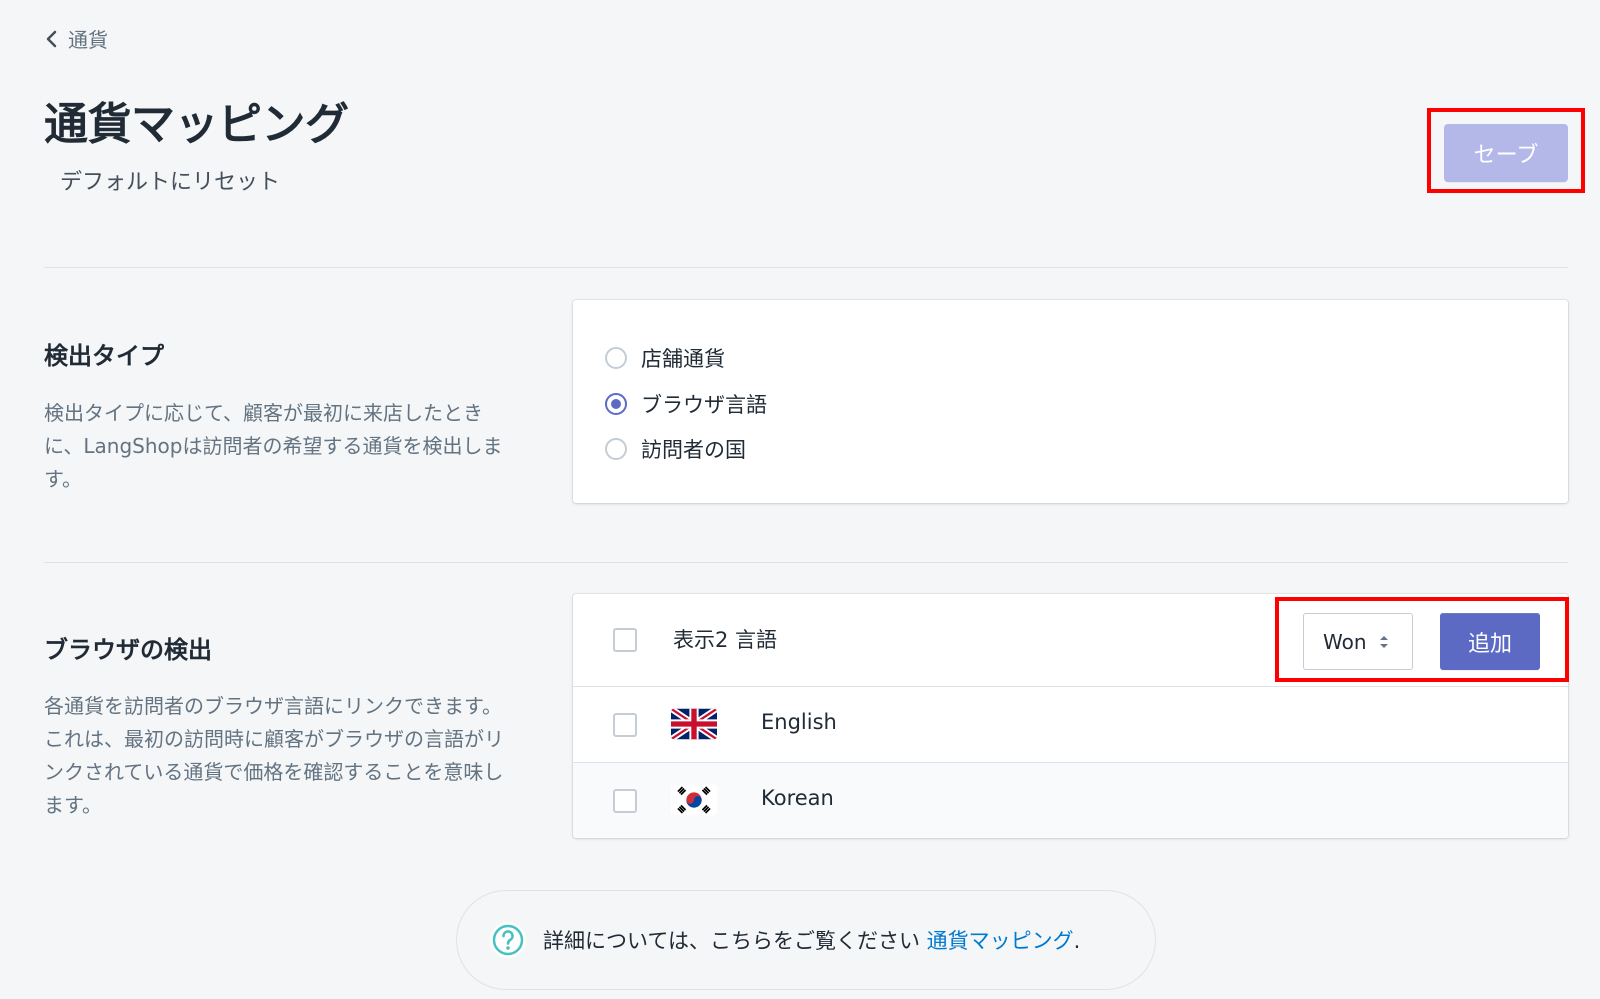  What do you see at coordinates (1506, 153) in the screenshot?
I see `save-button: セーブ` at bounding box center [1506, 153].